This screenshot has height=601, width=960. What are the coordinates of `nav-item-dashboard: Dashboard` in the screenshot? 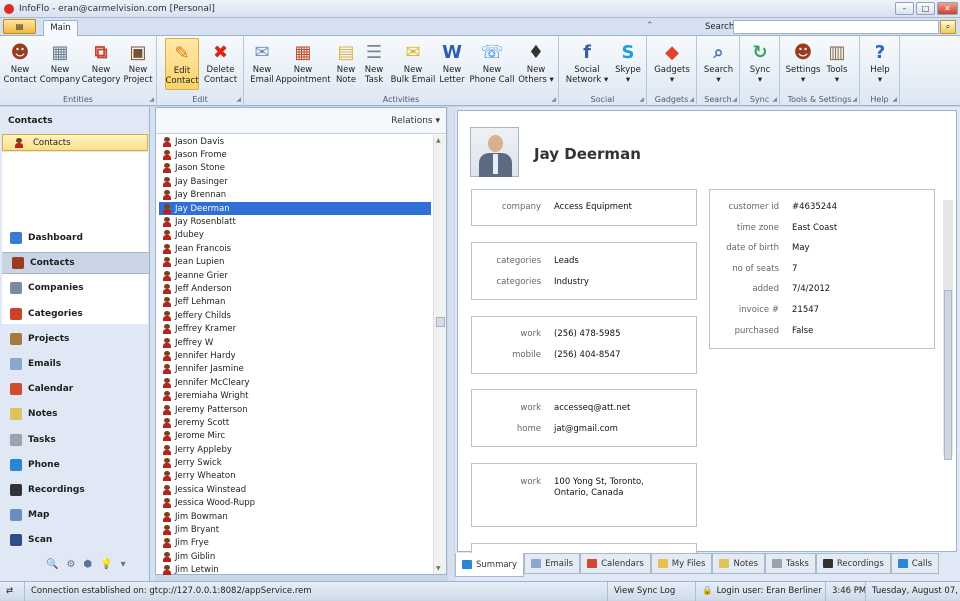 It's located at (75, 238).